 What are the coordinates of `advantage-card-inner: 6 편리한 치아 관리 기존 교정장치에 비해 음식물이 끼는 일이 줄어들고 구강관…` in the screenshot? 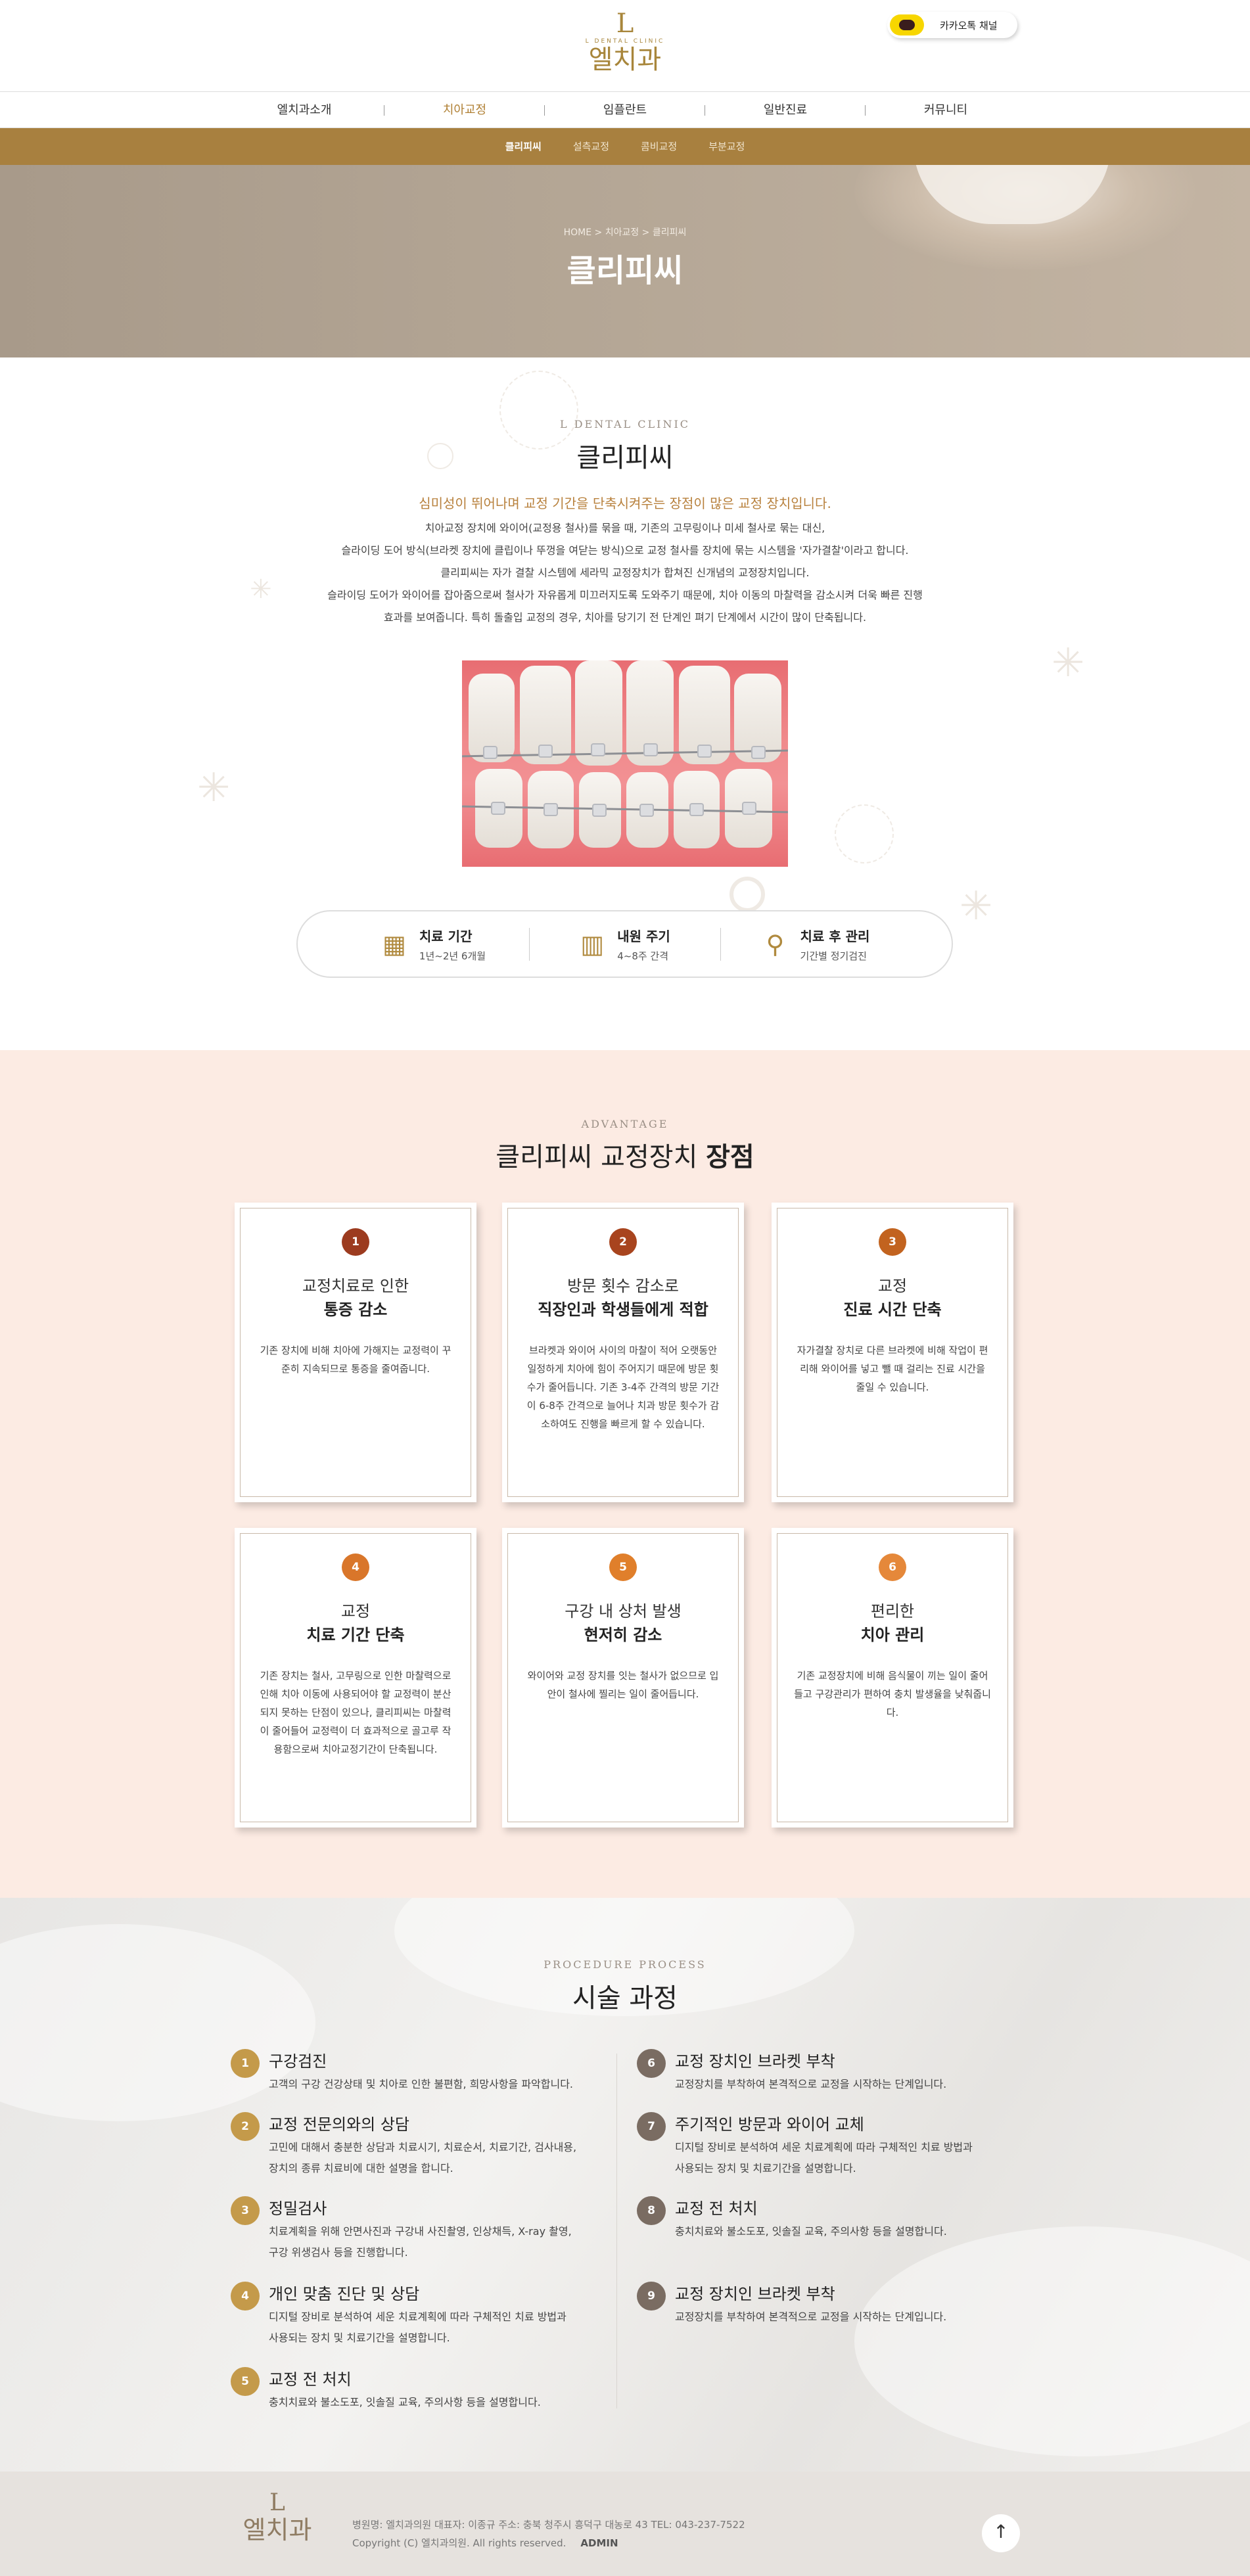 It's located at (892, 1677).